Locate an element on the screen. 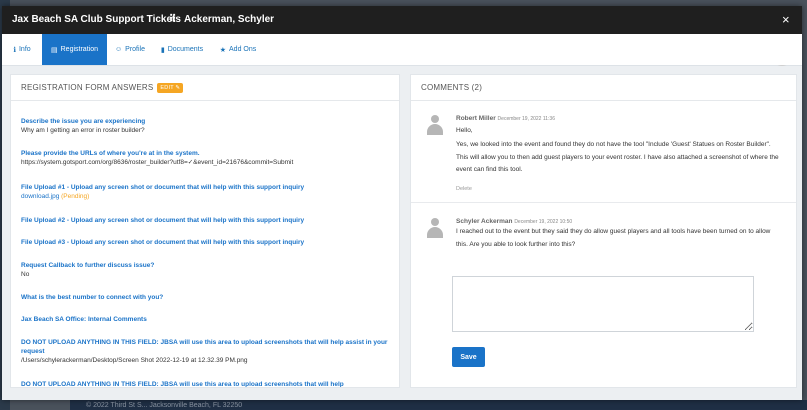  comment-divider is located at coordinates (603, 202).